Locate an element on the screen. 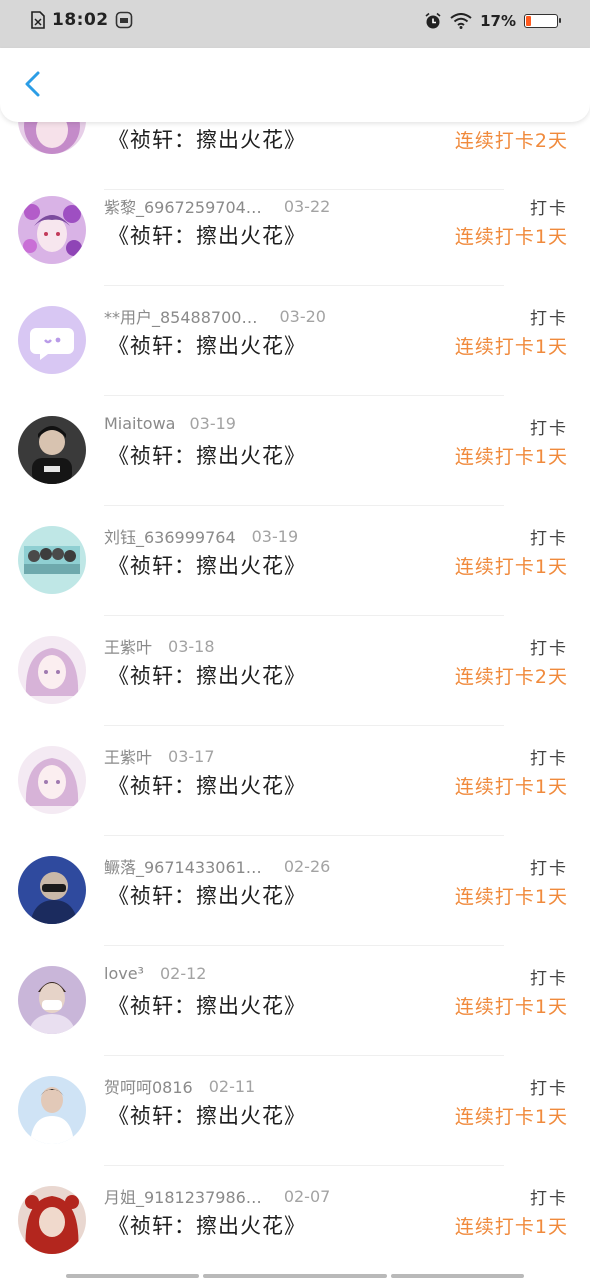 The height and width of the screenshot is (1280, 590). list-item: 鳜落_9671433061… 02-26 《祯轩：擦出火花》 打卡 连续打卡1天 is located at coordinates (295, 891).